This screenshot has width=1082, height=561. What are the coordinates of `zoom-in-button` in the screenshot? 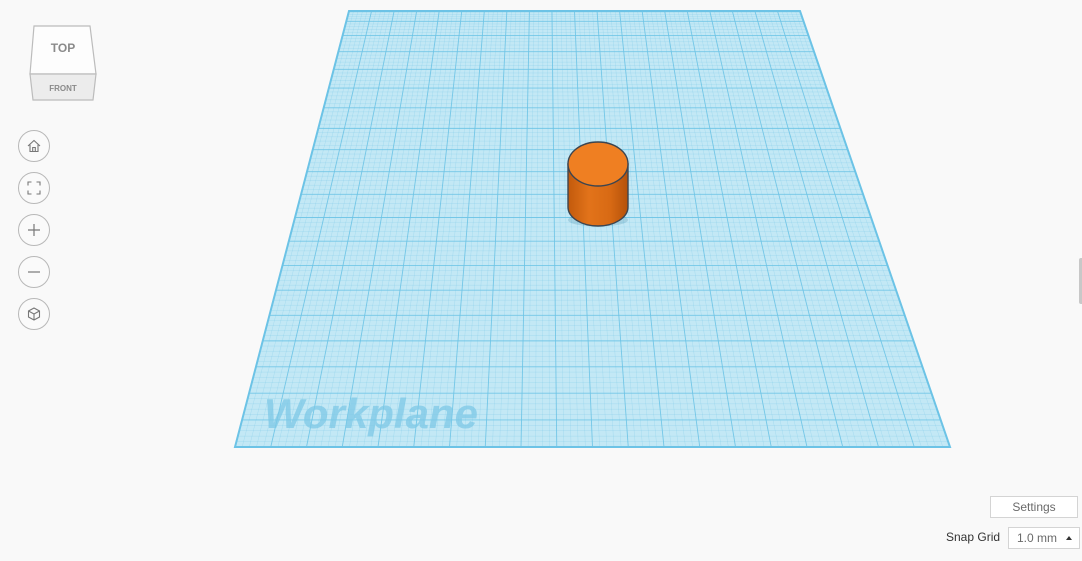 It's located at (34, 230).